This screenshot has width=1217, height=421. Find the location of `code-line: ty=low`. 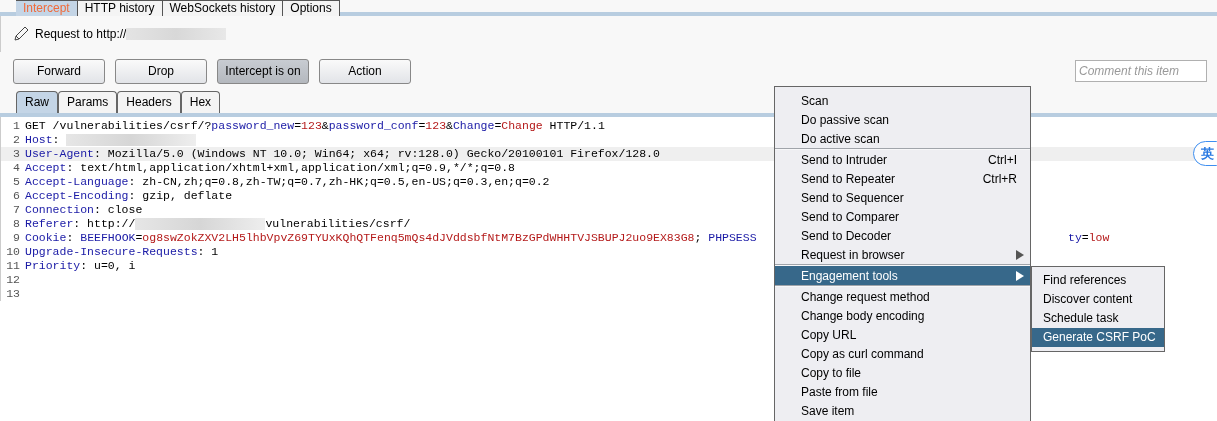

code-line: ty=low is located at coordinates (1089, 238).